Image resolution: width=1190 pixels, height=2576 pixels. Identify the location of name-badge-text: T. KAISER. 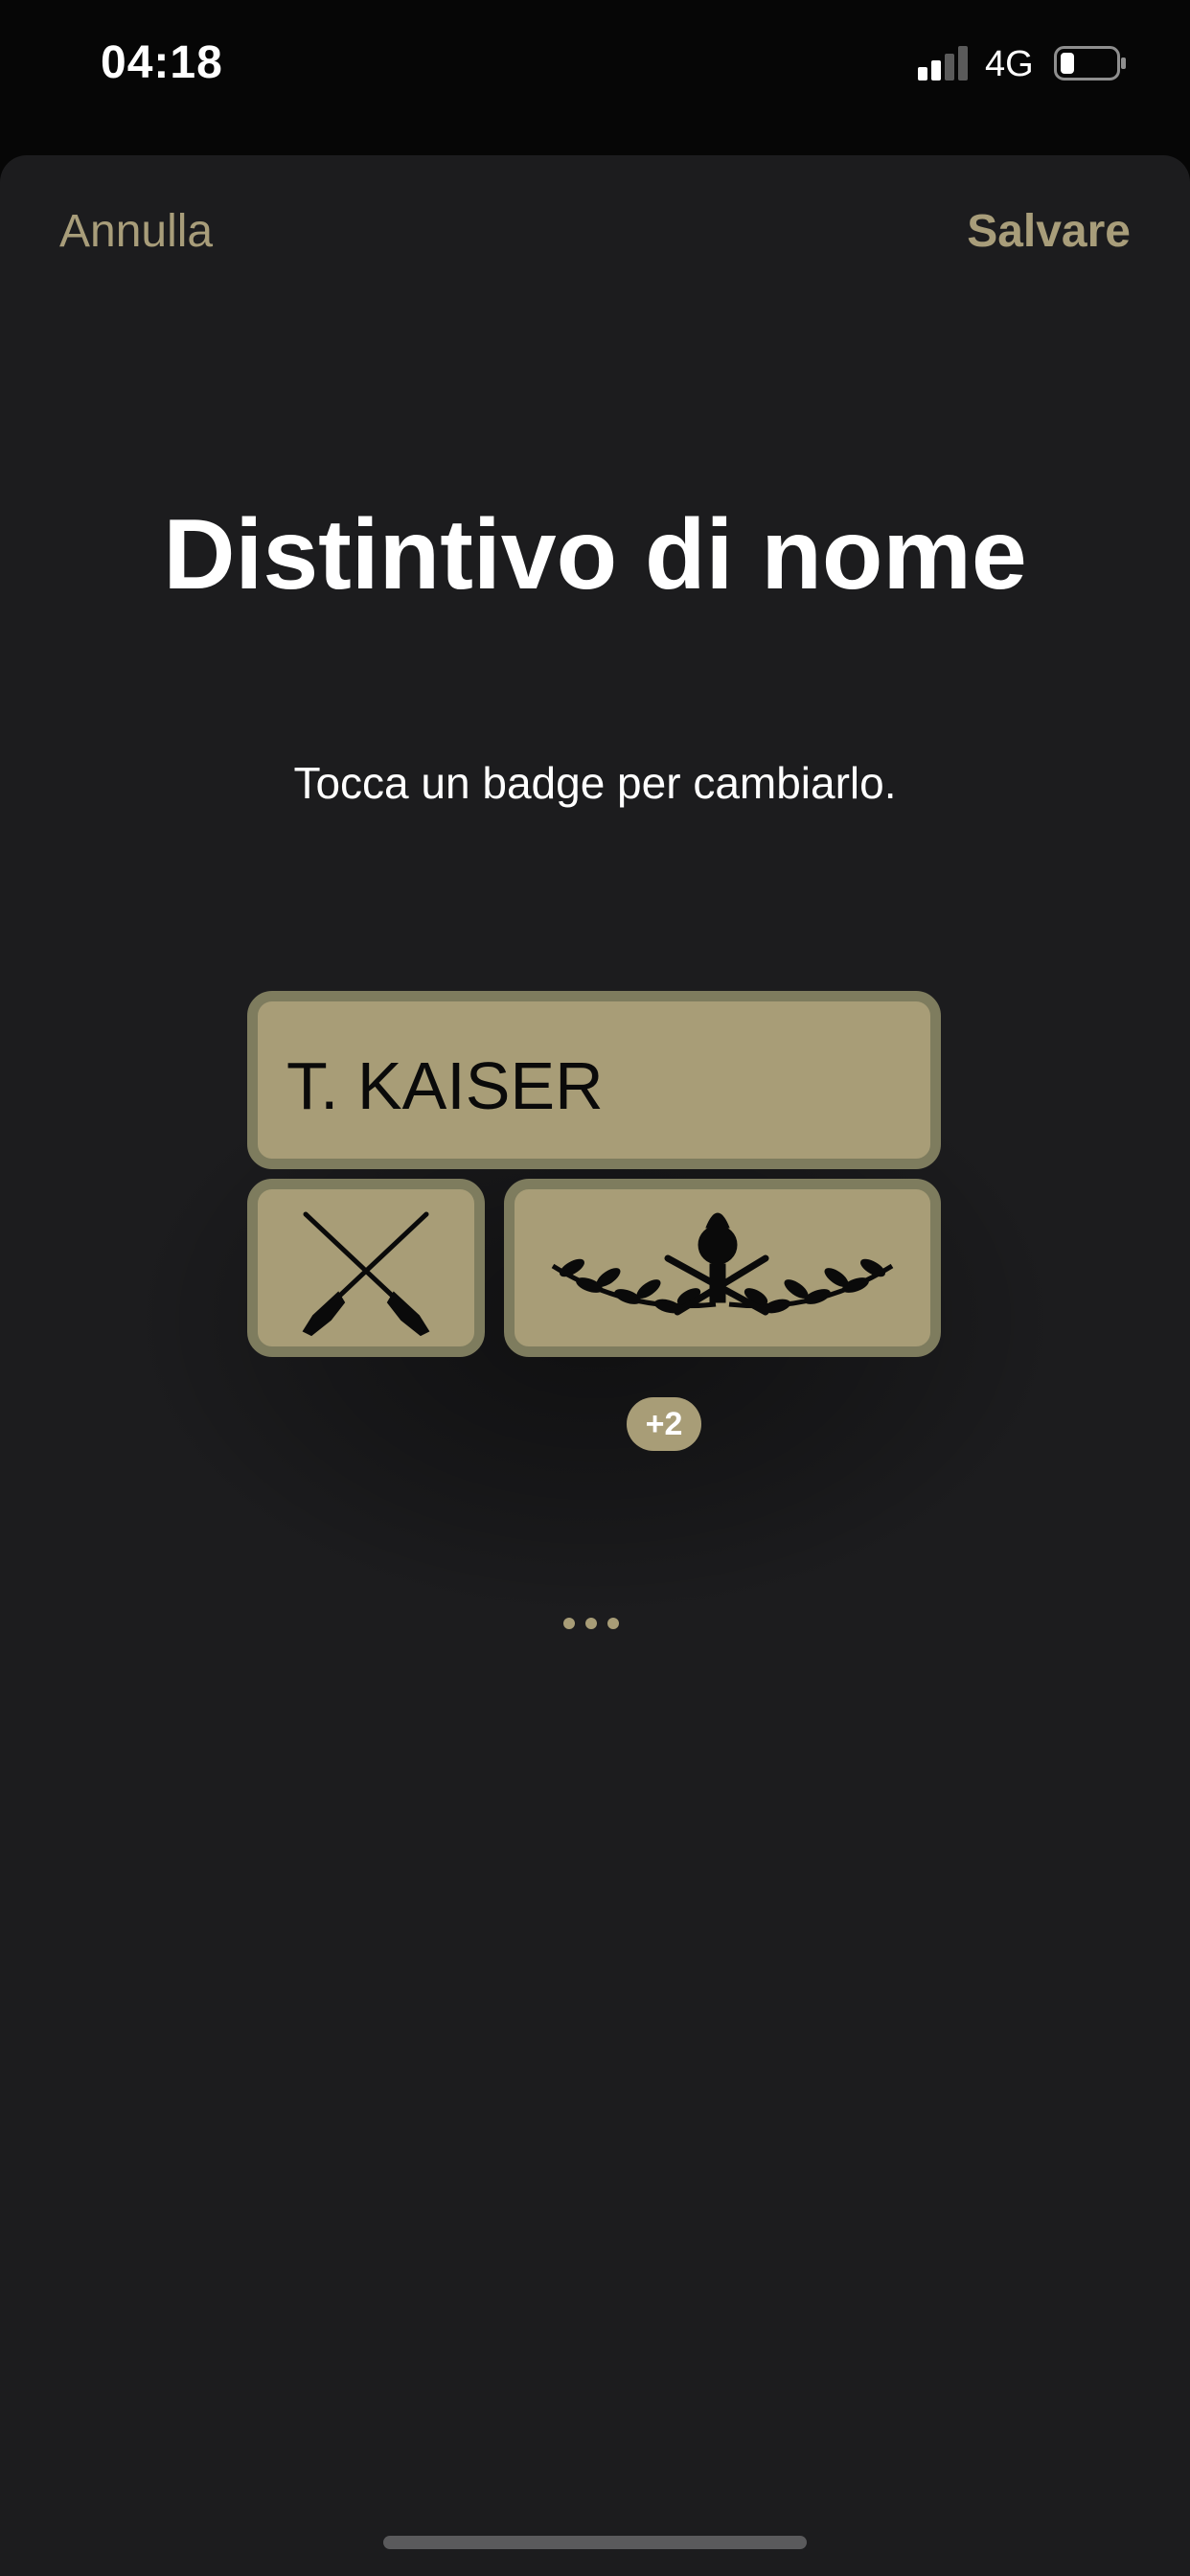
(445, 1085).